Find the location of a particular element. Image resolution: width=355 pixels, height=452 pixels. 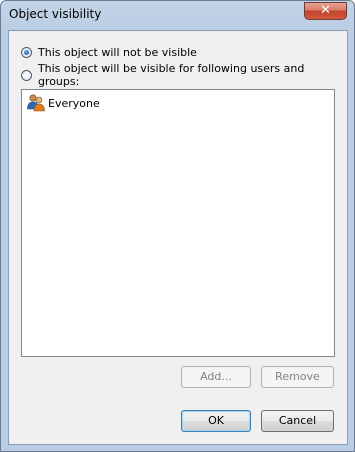

remove-button: Remove is located at coordinates (297, 377).